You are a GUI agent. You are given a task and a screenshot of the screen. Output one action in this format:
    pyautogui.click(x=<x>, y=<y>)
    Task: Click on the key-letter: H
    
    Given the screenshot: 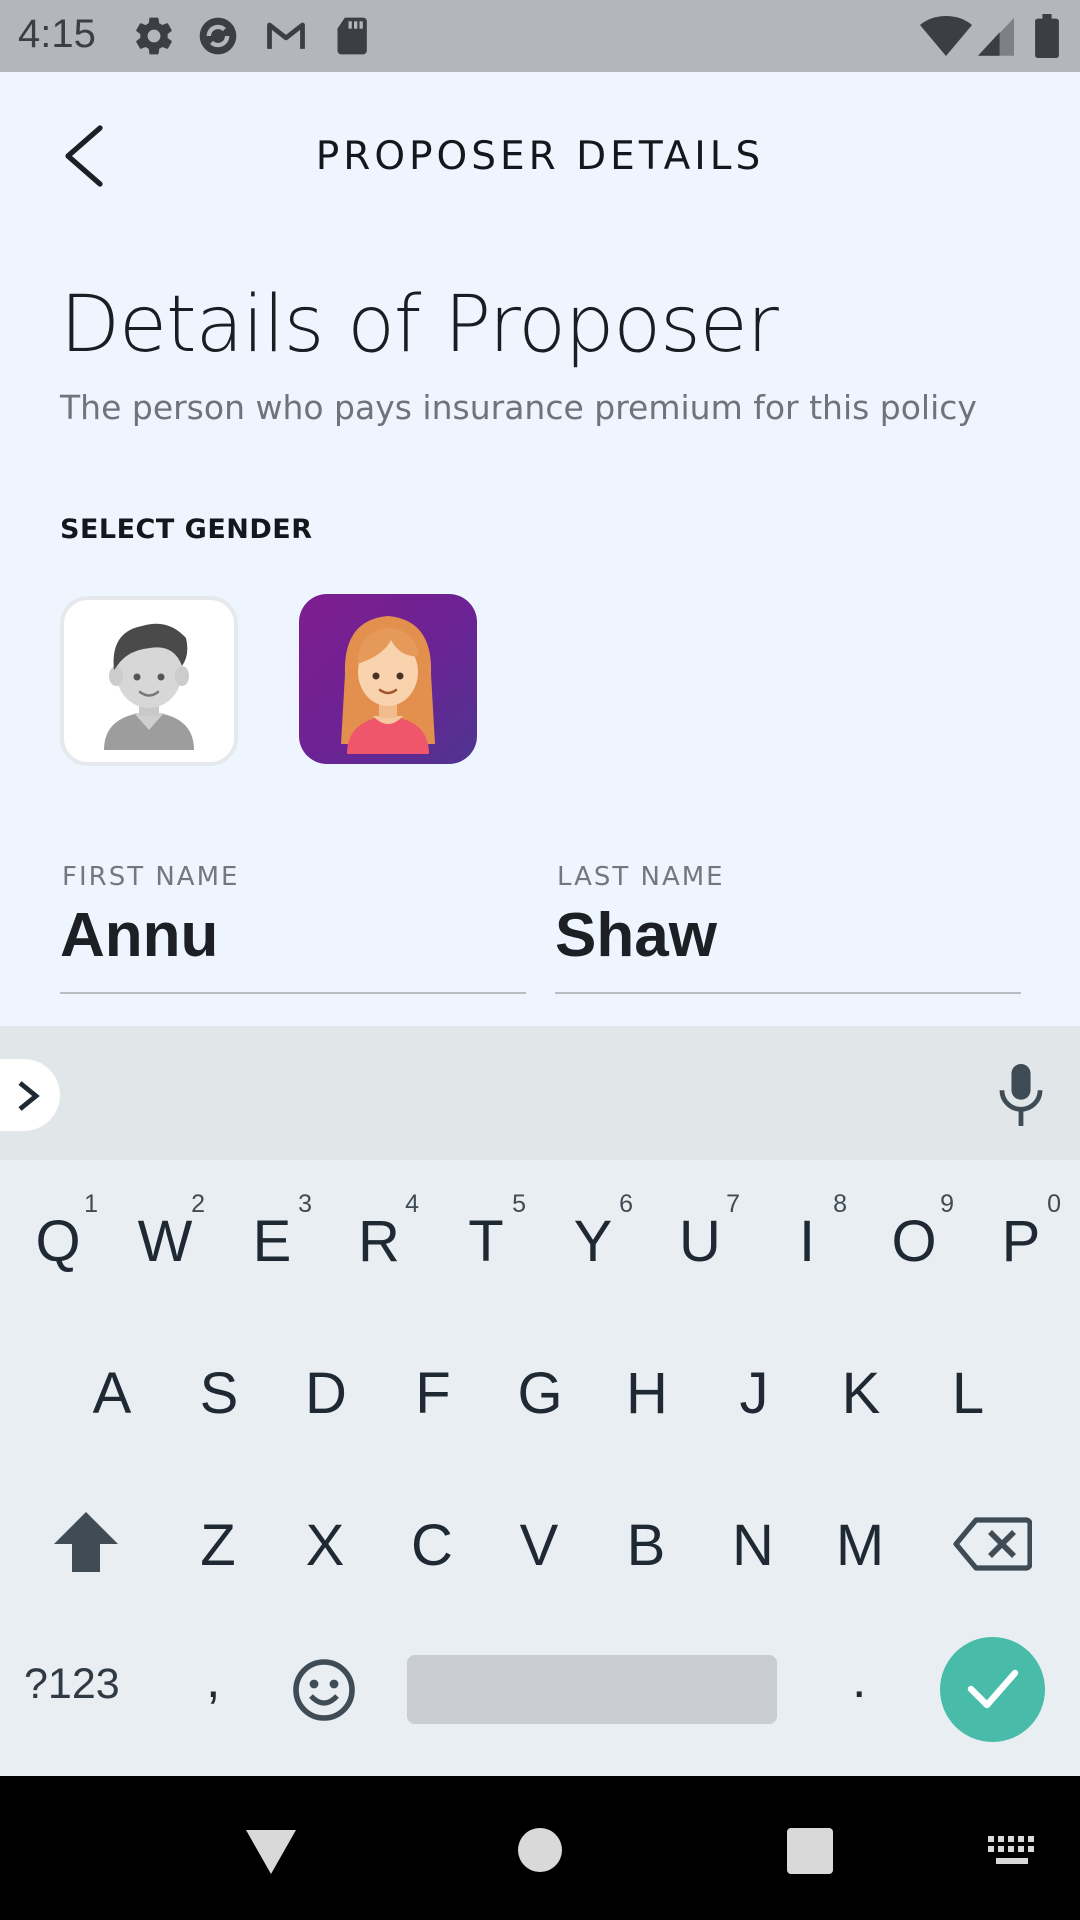 What is the action you would take?
    pyautogui.click(x=647, y=1393)
    